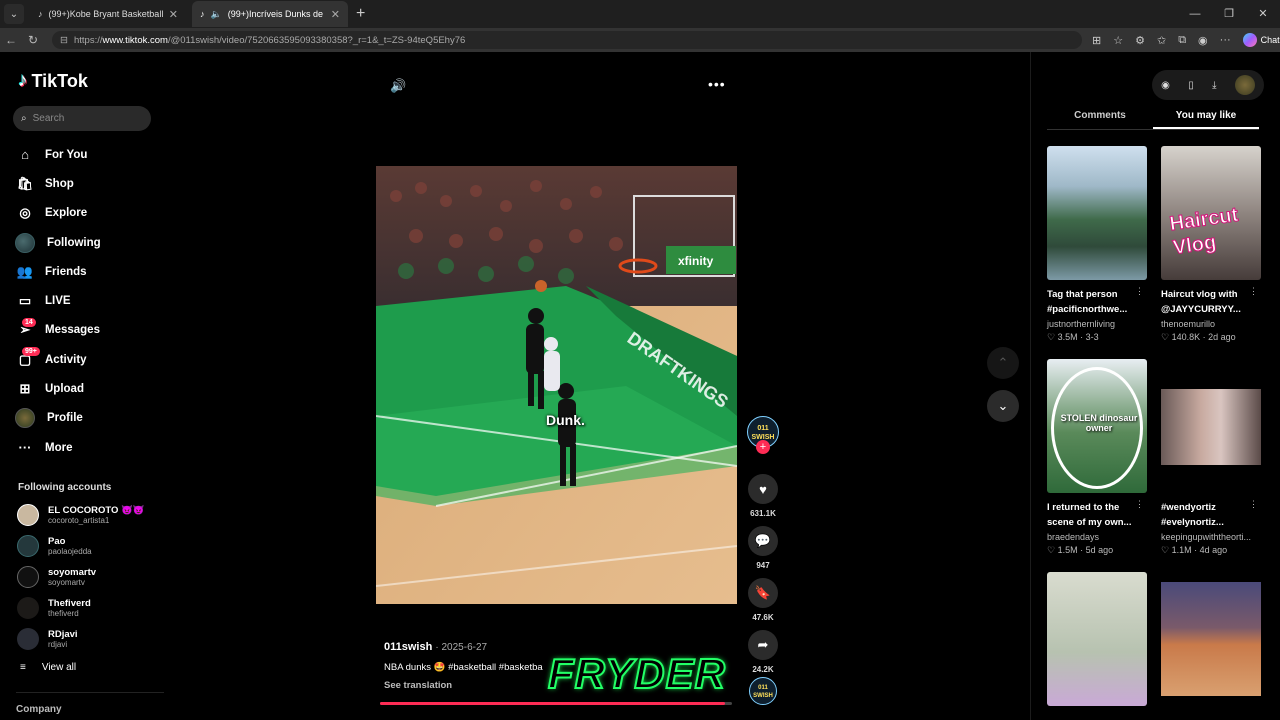 This screenshot has width=1280, height=720. I want to click on download-icon: ⤓, so click(1214, 85).